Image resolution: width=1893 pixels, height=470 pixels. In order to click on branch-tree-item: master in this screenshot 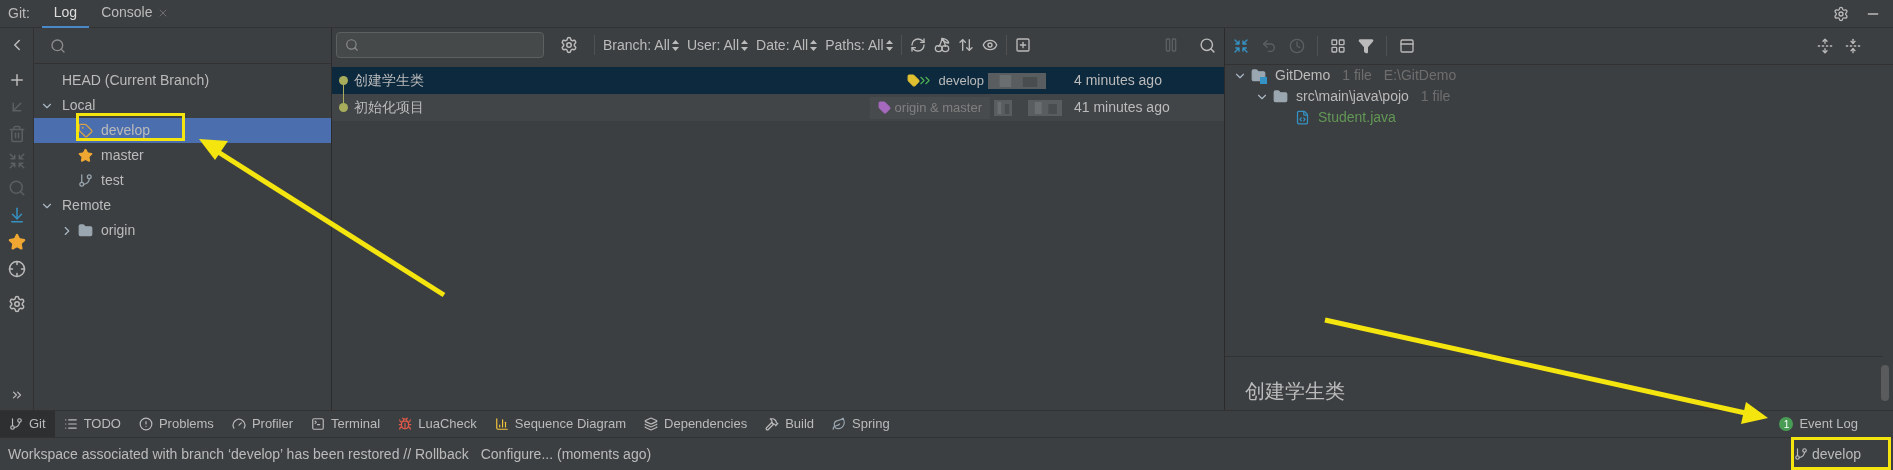, I will do `click(182, 155)`.